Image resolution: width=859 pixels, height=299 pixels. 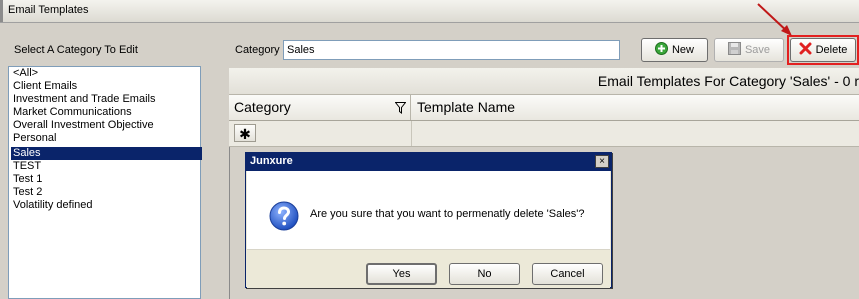 What do you see at coordinates (245, 133) in the screenshot?
I see `new-row-asterisk-icon: ✱` at bounding box center [245, 133].